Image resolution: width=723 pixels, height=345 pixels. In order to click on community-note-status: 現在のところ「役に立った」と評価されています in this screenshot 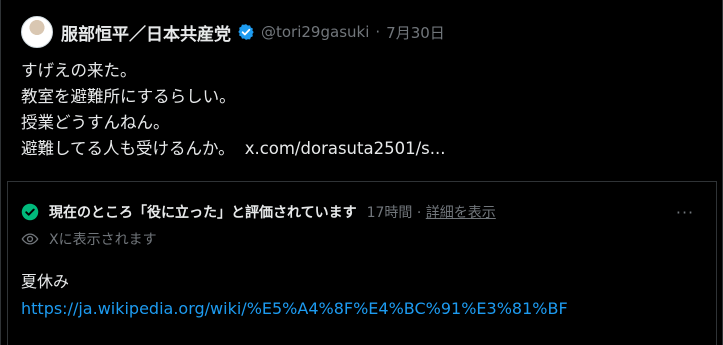, I will do `click(203, 213)`.